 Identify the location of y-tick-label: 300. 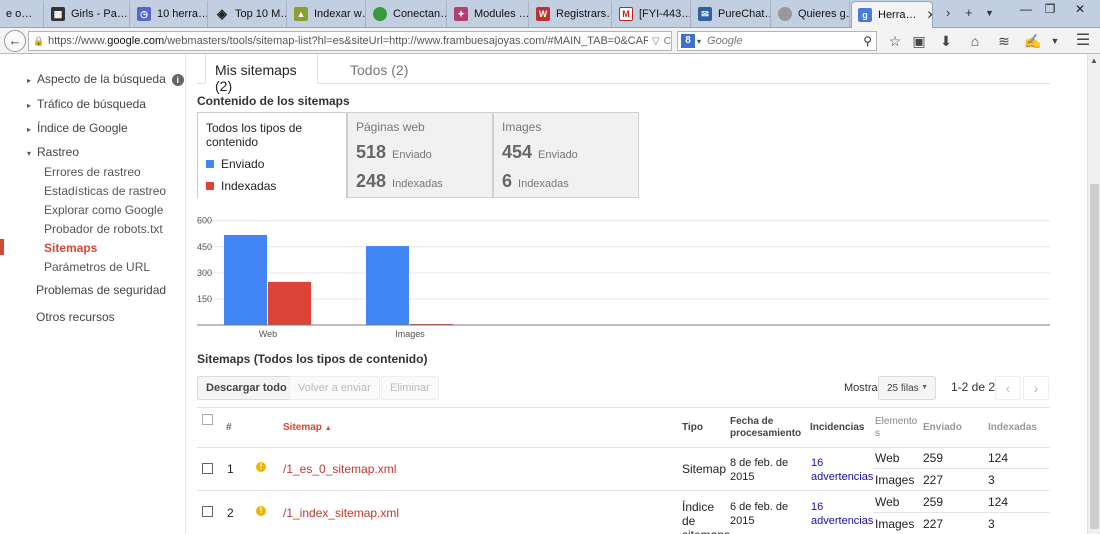
(204, 273).